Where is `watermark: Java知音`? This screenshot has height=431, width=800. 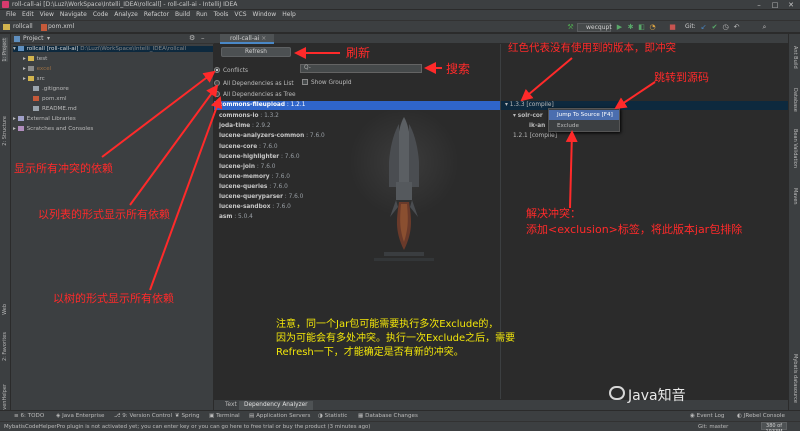
watermark: Java知音 is located at coordinates (657, 396).